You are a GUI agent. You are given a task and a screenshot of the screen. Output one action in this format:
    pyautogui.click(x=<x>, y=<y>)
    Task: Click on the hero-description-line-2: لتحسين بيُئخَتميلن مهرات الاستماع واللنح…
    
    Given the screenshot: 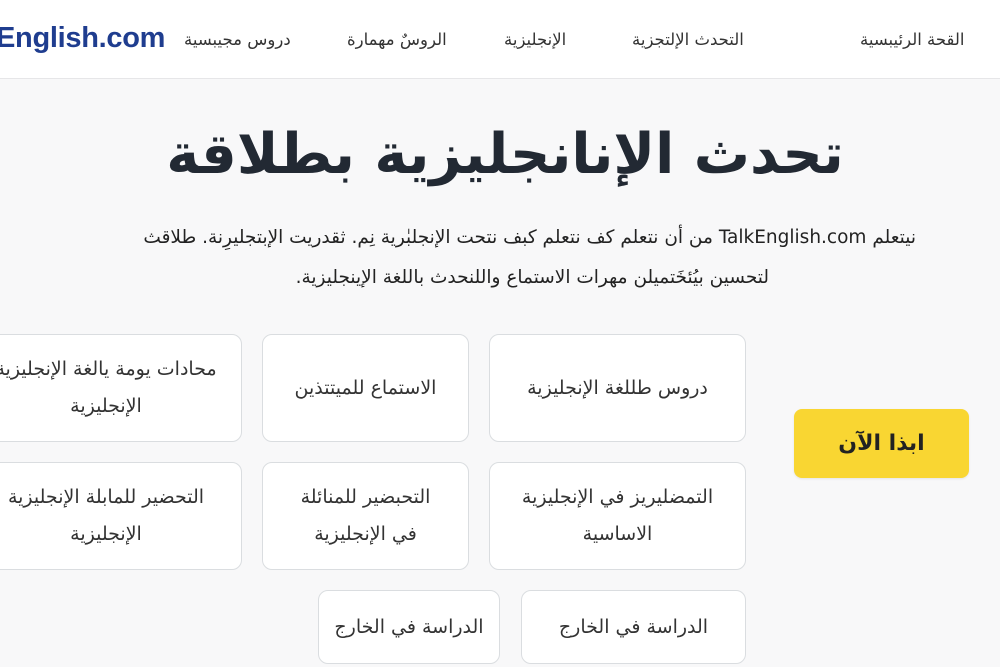 What is the action you would take?
    pyautogui.click(x=532, y=277)
    